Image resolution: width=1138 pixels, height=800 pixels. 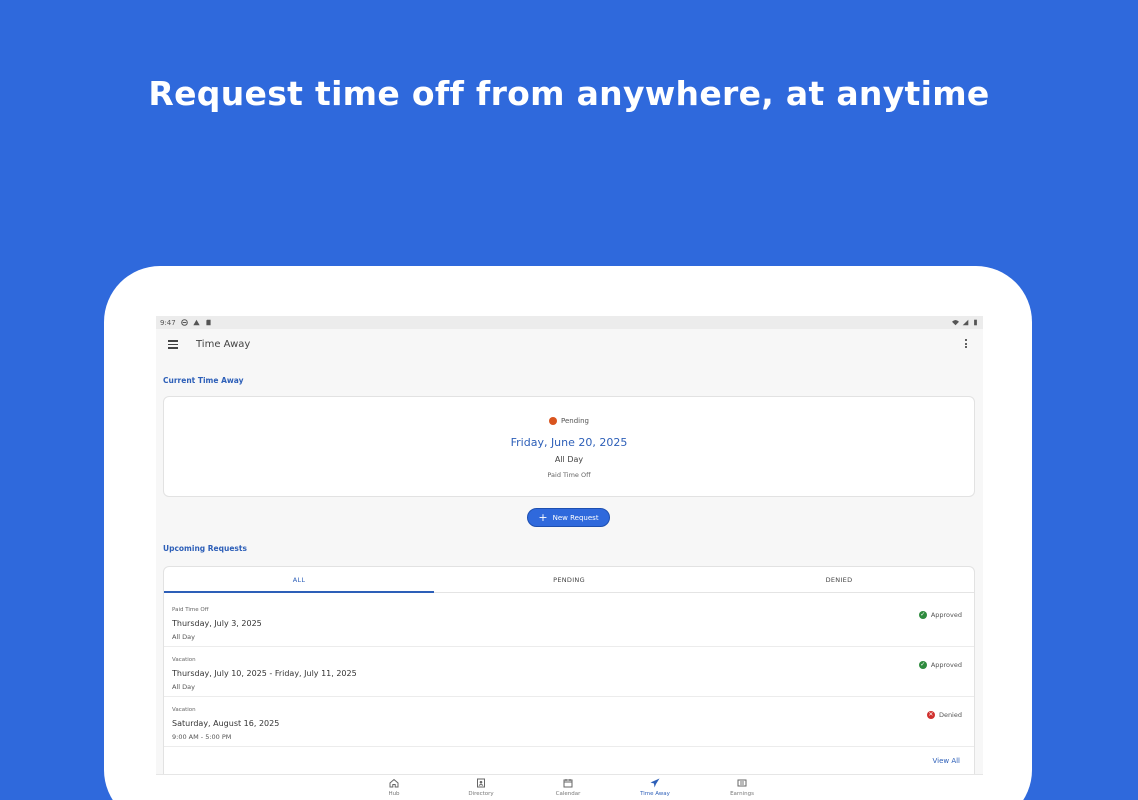 What do you see at coordinates (568, 783) in the screenshot?
I see `calendar-icon` at bounding box center [568, 783].